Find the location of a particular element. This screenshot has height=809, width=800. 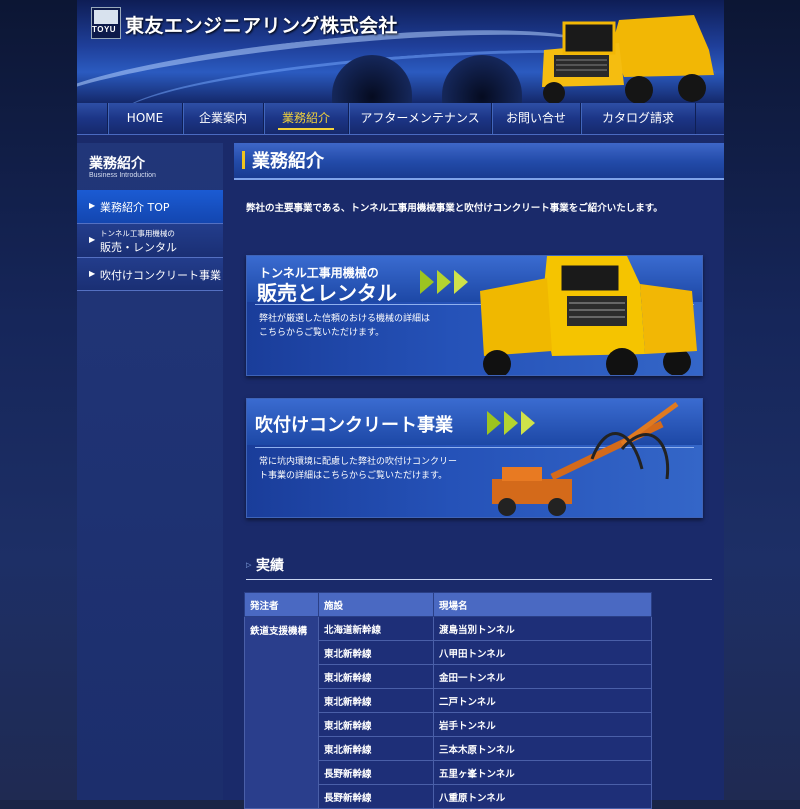

banner-title: 販売とレンタル is located at coordinates (327, 293).